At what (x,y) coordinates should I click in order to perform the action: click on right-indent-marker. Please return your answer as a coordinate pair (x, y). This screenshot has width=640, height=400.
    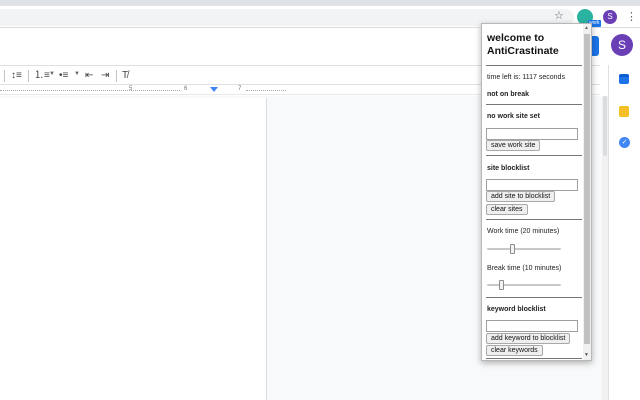
    Looking at the image, I should click on (214, 89).